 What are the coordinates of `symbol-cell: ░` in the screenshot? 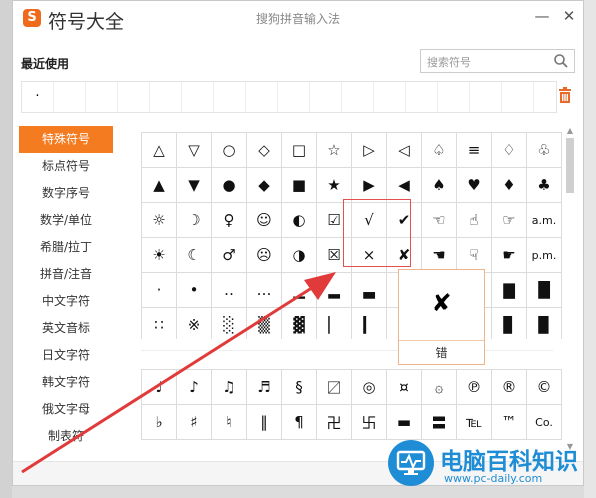 It's located at (229, 325).